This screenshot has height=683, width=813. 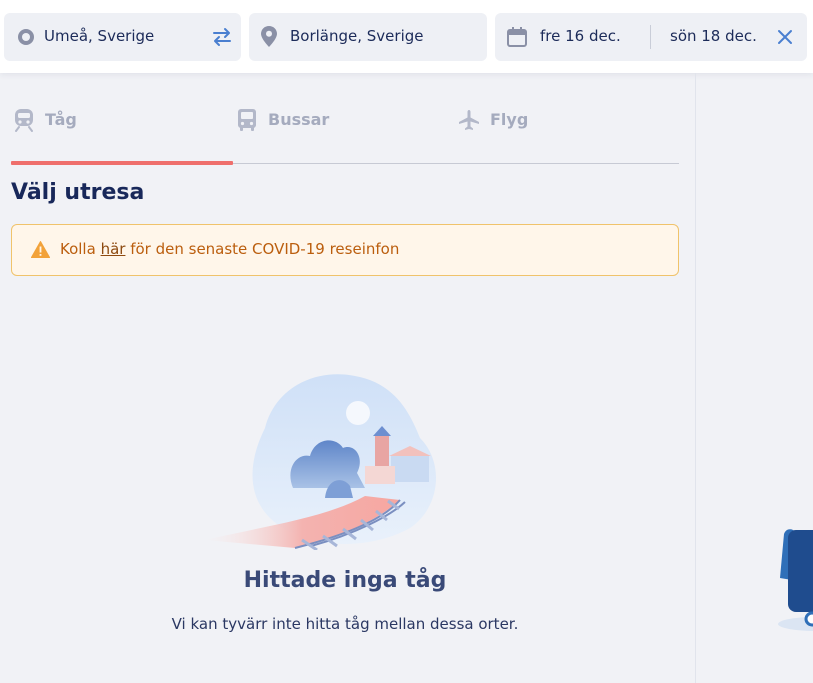 What do you see at coordinates (321, 462) in the screenshot?
I see `no-trains-illustration` at bounding box center [321, 462].